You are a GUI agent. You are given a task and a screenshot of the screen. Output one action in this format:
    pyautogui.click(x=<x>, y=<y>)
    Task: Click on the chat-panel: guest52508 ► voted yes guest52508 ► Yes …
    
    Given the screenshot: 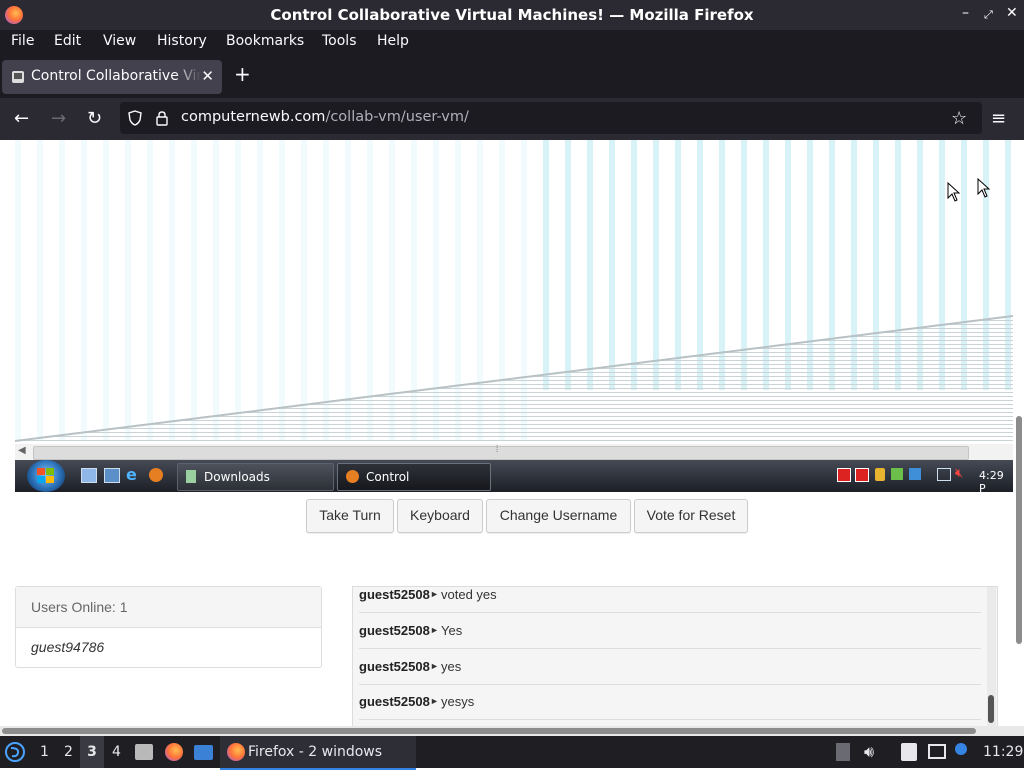 What is the action you would take?
    pyautogui.click(x=675, y=657)
    